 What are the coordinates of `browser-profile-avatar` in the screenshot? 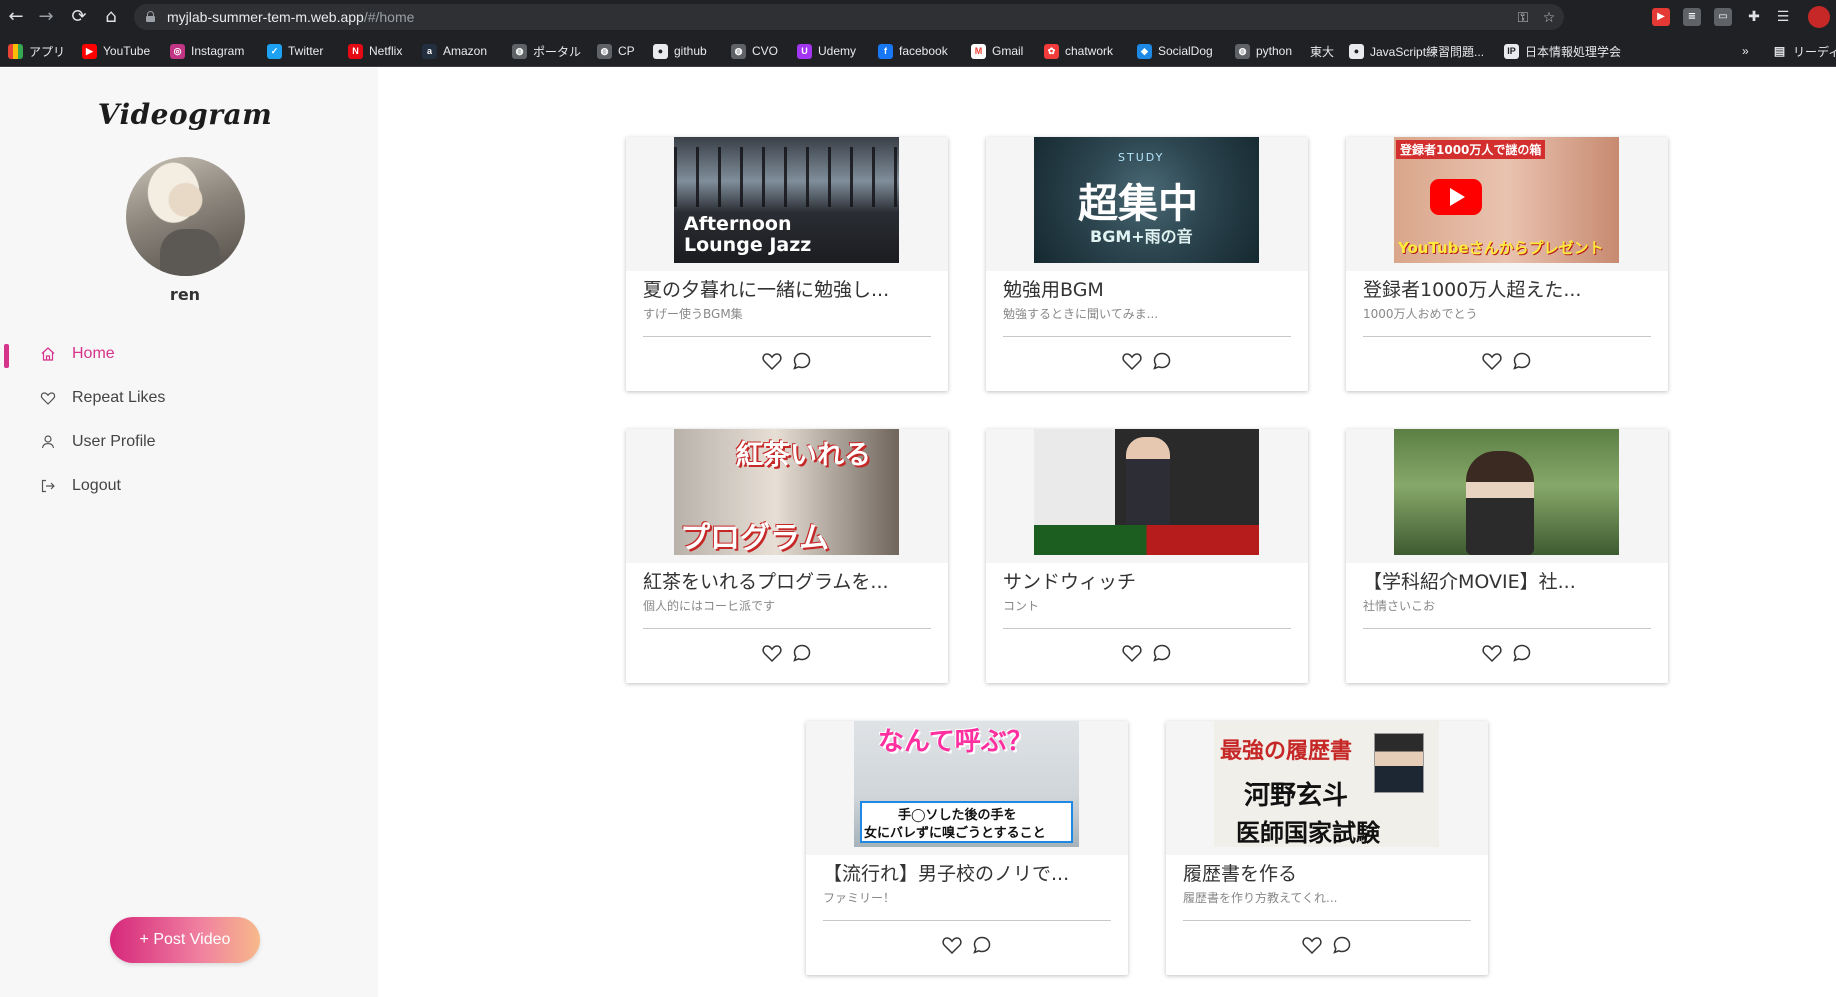 It's located at (1819, 17).